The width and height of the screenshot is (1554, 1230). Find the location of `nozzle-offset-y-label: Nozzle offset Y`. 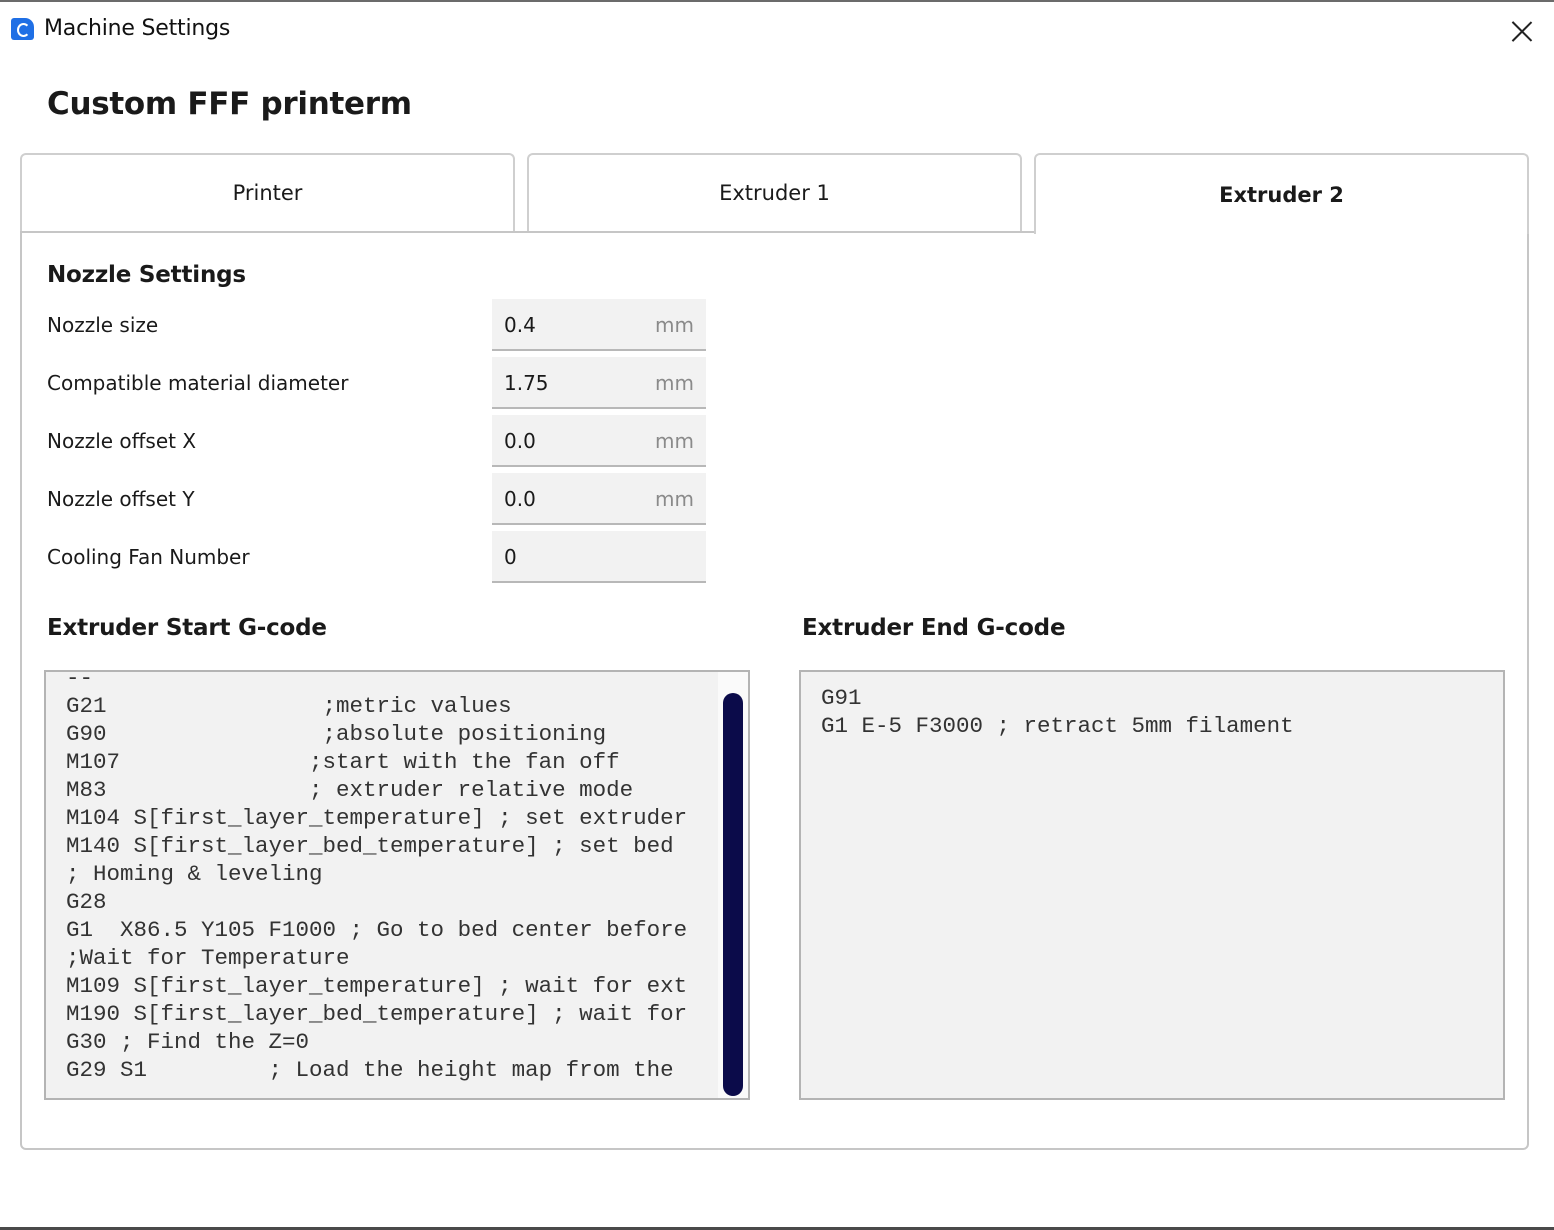

nozzle-offset-y-label: Nozzle offset Y is located at coordinates (121, 499).